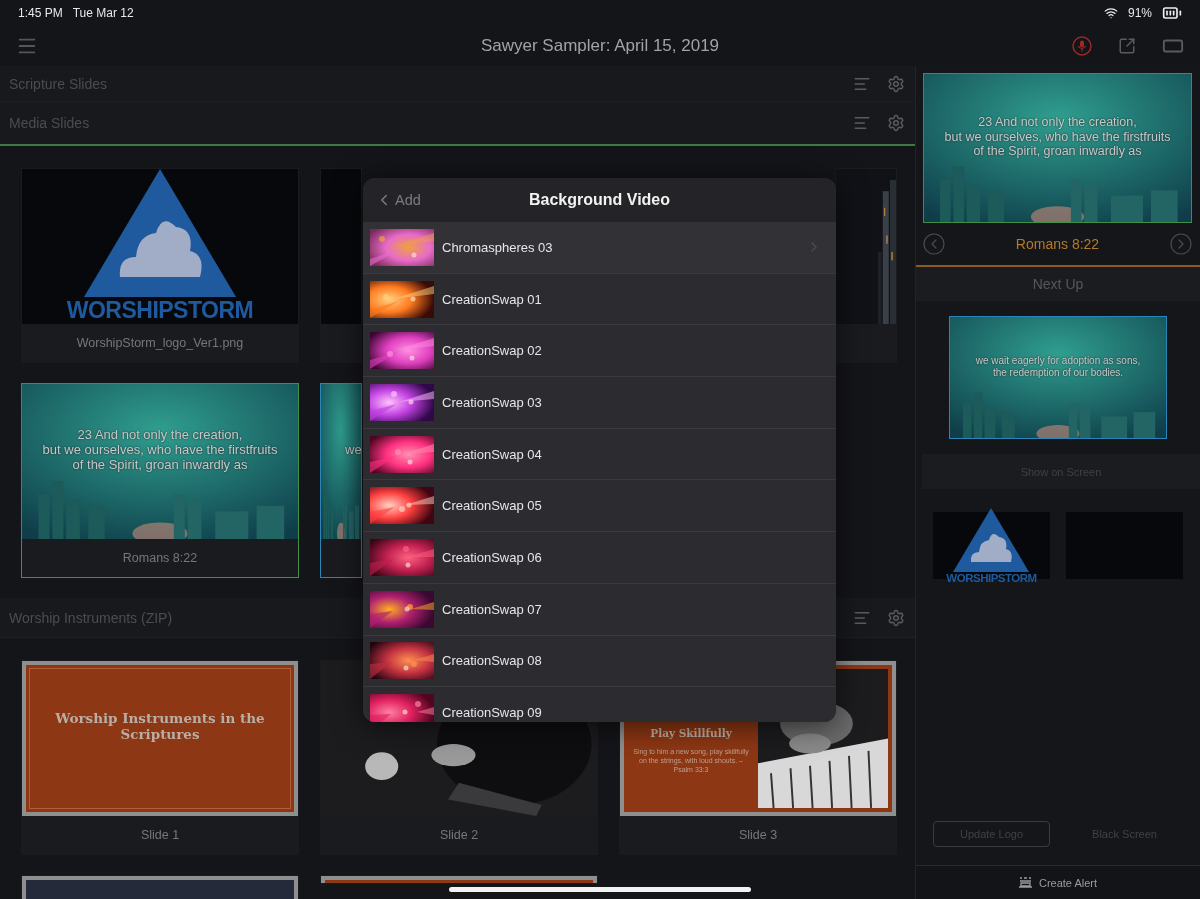  What do you see at coordinates (492, 454) in the screenshot?
I see `video-name: CreationSwap 04` at bounding box center [492, 454].